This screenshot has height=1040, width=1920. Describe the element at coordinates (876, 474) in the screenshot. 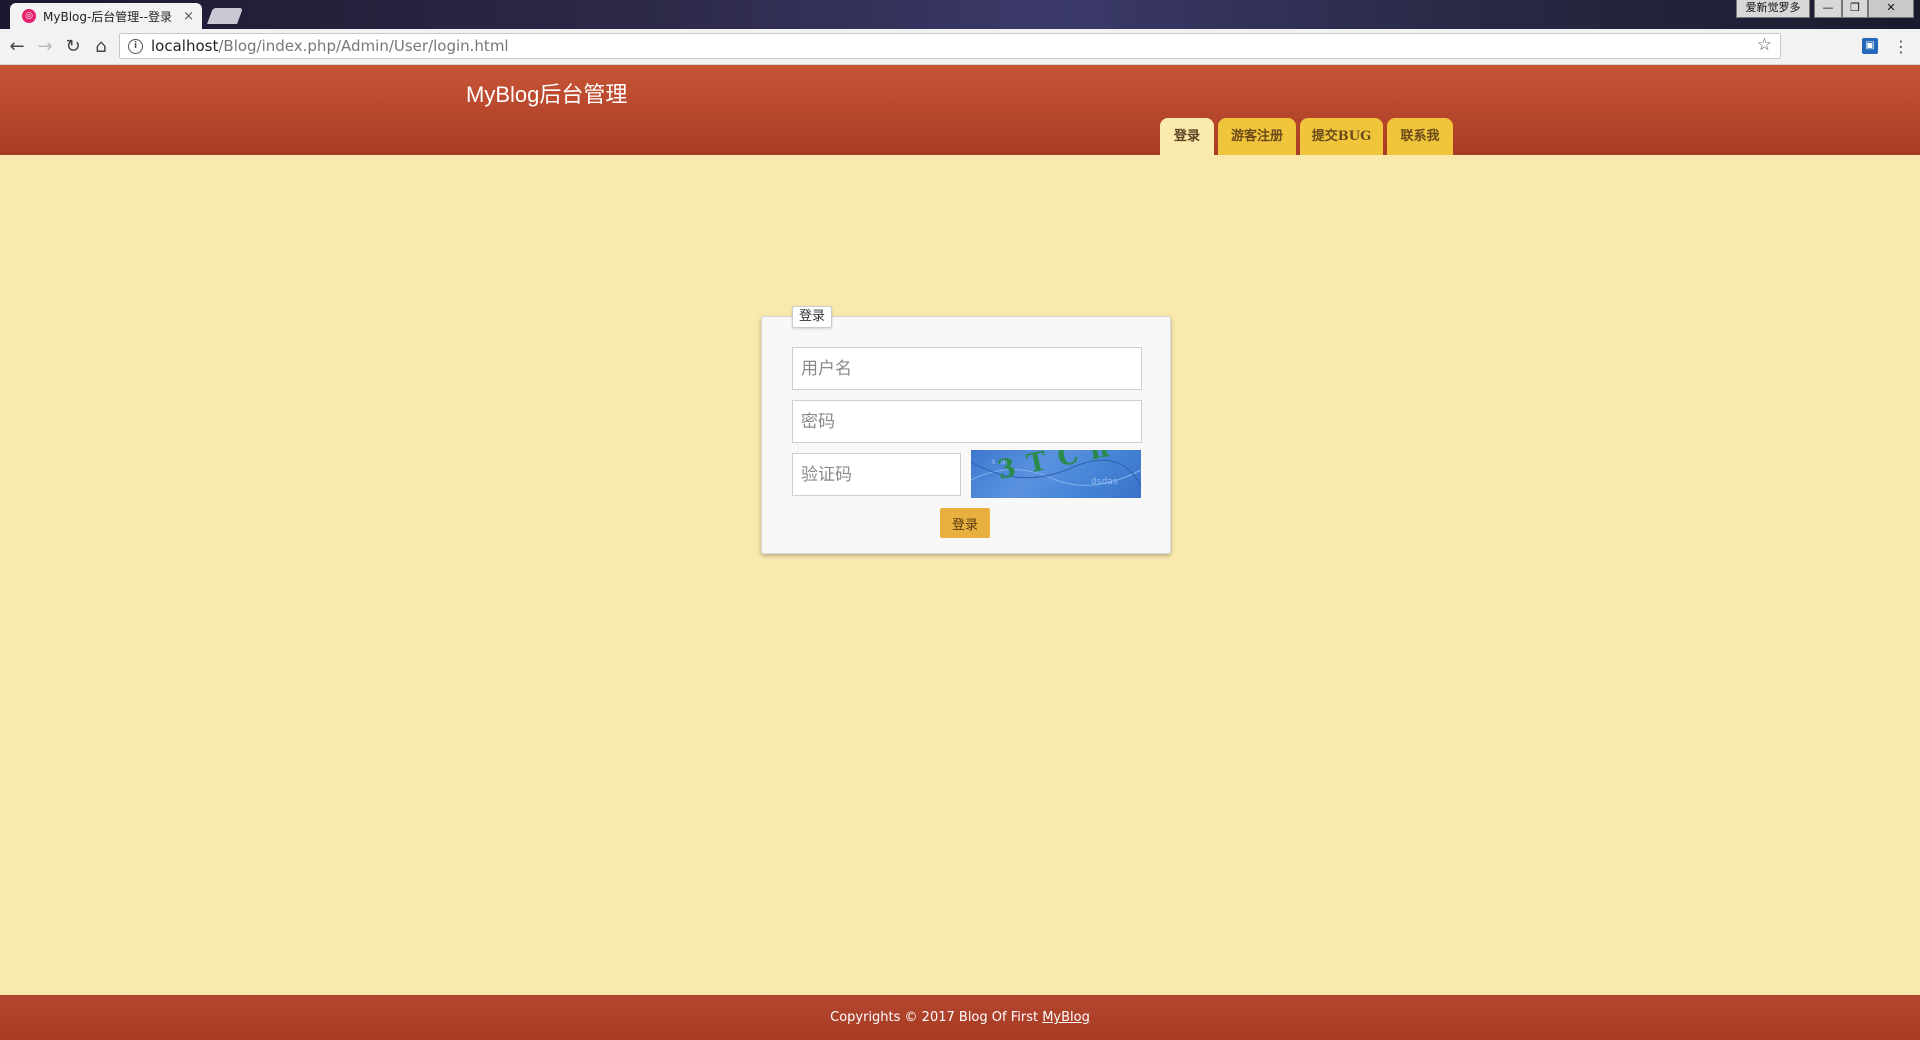

I see `captcha-input` at that location.